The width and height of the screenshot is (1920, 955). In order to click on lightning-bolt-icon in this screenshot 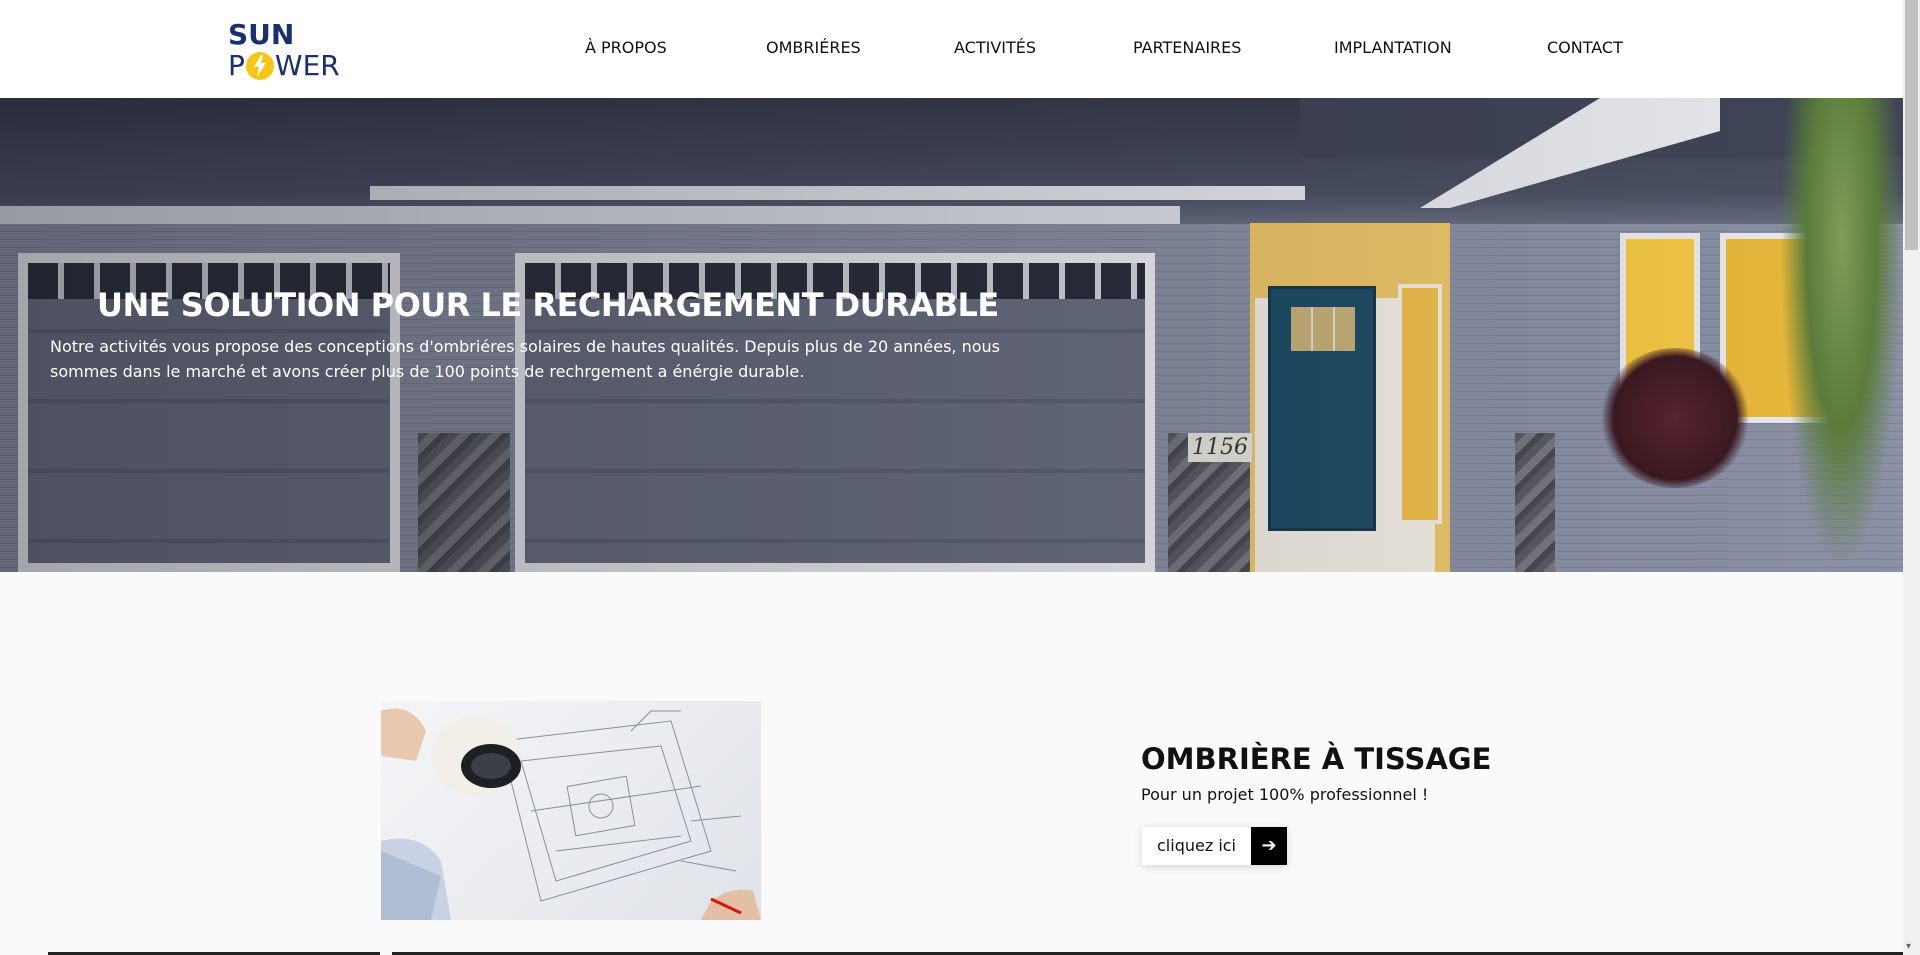, I will do `click(259, 66)`.